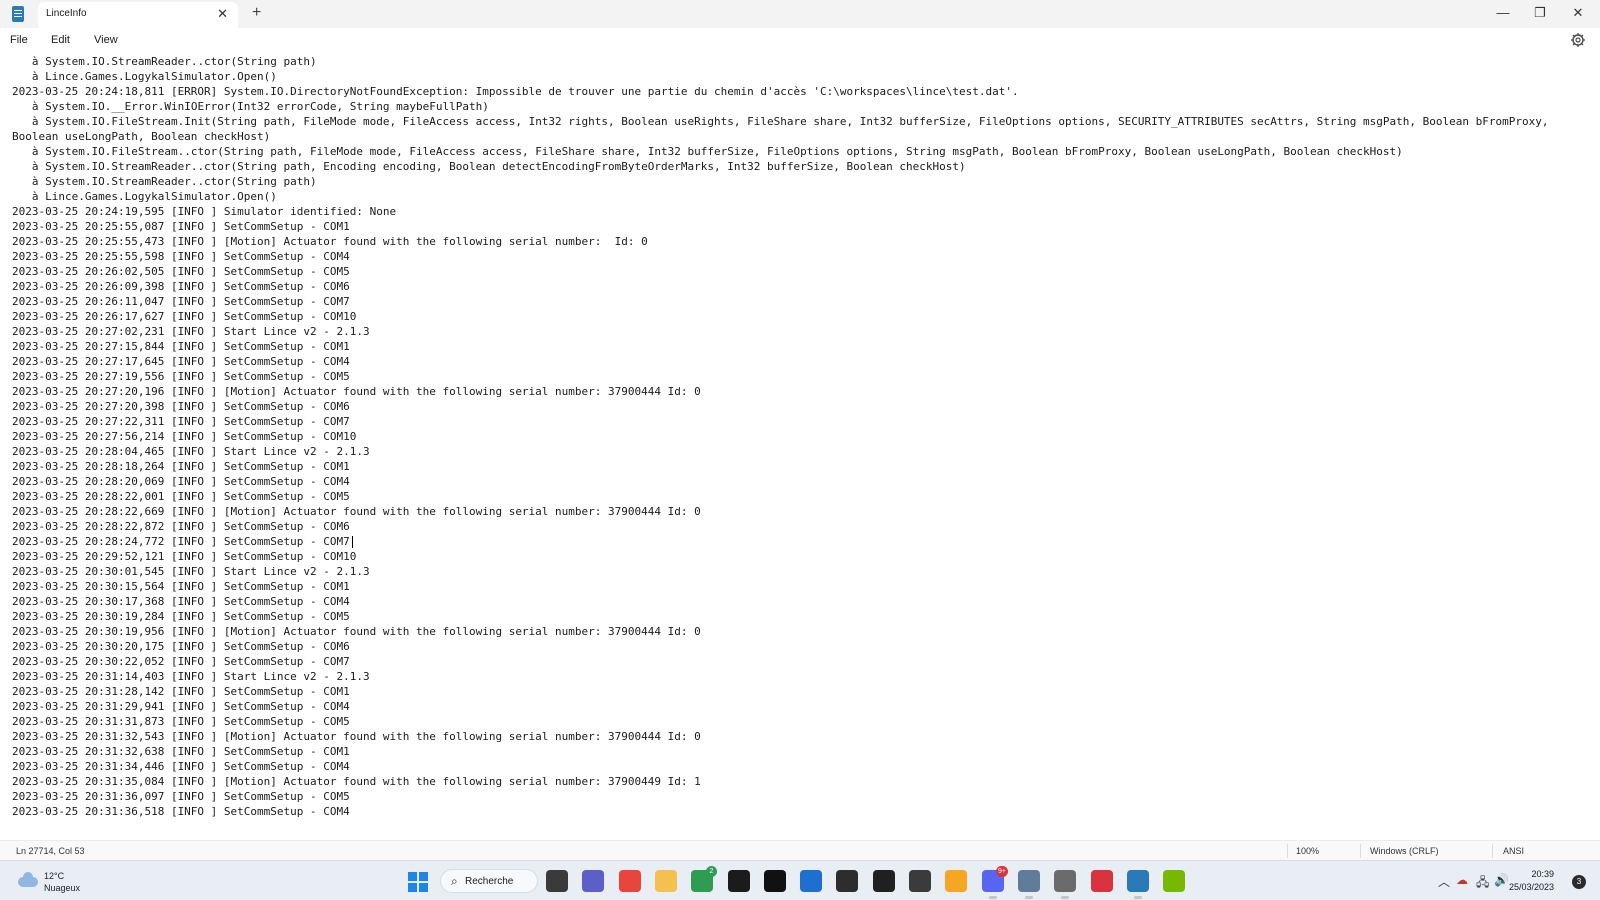 The height and width of the screenshot is (900, 1600). Describe the element at coordinates (1505, 880) in the screenshot. I see `system-tray: ︿ ☁ 🖧 🔊 20:39 25/03/2023 3` at that location.